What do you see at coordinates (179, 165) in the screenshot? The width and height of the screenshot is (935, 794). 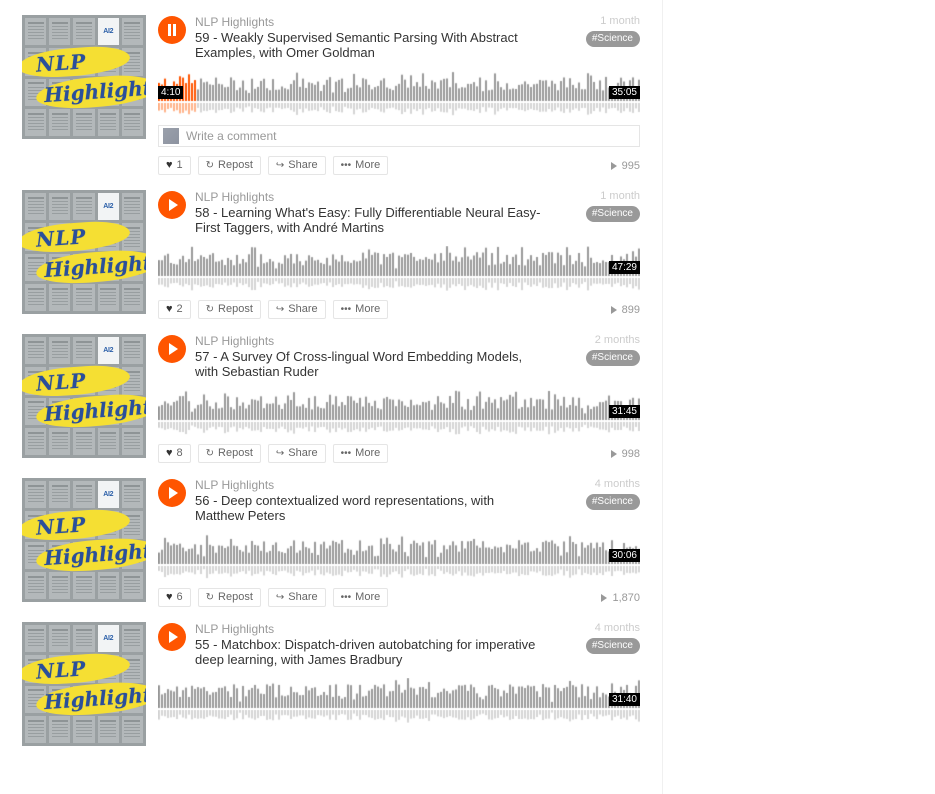 I see `like-button-label: 1` at bounding box center [179, 165].